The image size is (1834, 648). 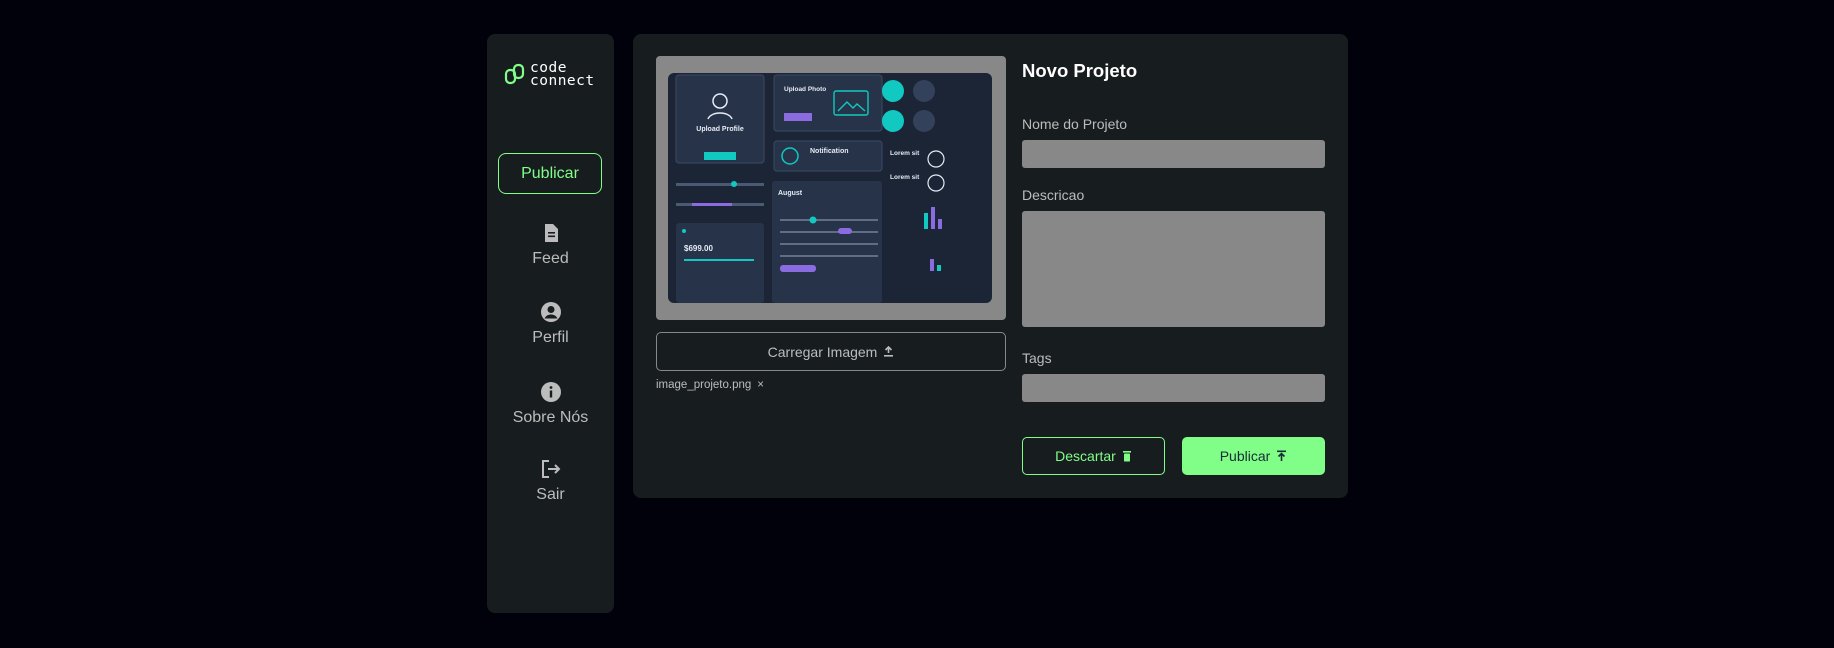 What do you see at coordinates (704, 385) in the screenshot?
I see `filename-text: image_projeto.png` at bounding box center [704, 385].